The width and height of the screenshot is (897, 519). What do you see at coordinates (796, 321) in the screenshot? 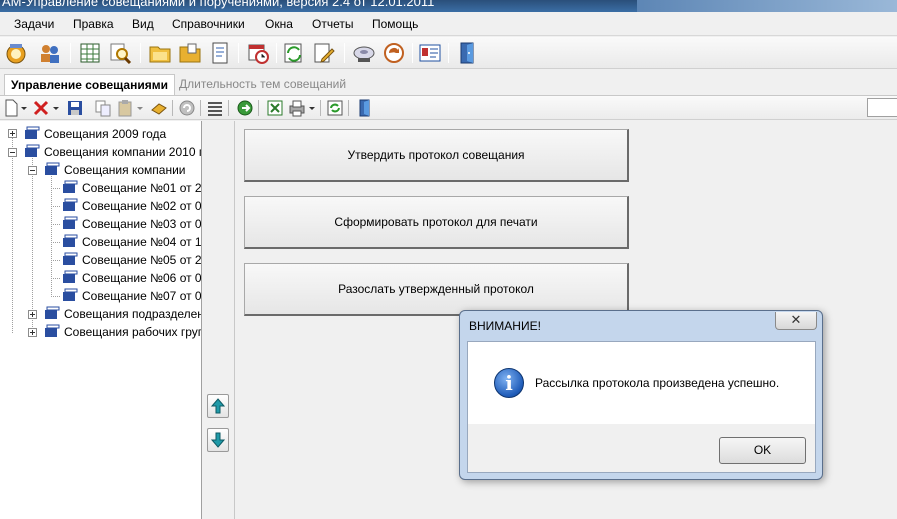
I see `dialog-close-button: ✕` at bounding box center [796, 321].